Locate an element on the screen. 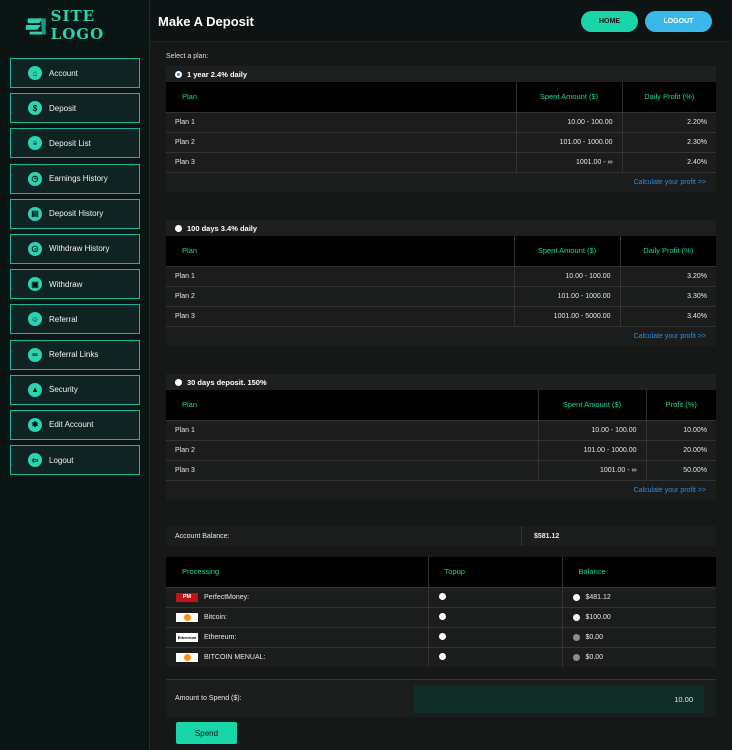 Image resolution: width=732 pixels, height=750 pixels. processing-row: BITCOIN MENUAL: $0.00 is located at coordinates (441, 656).